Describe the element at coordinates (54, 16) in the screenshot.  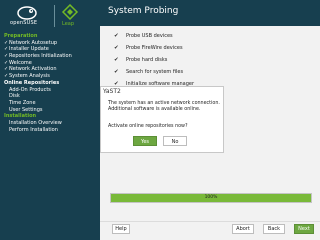
I see `logo-divider` at that location.